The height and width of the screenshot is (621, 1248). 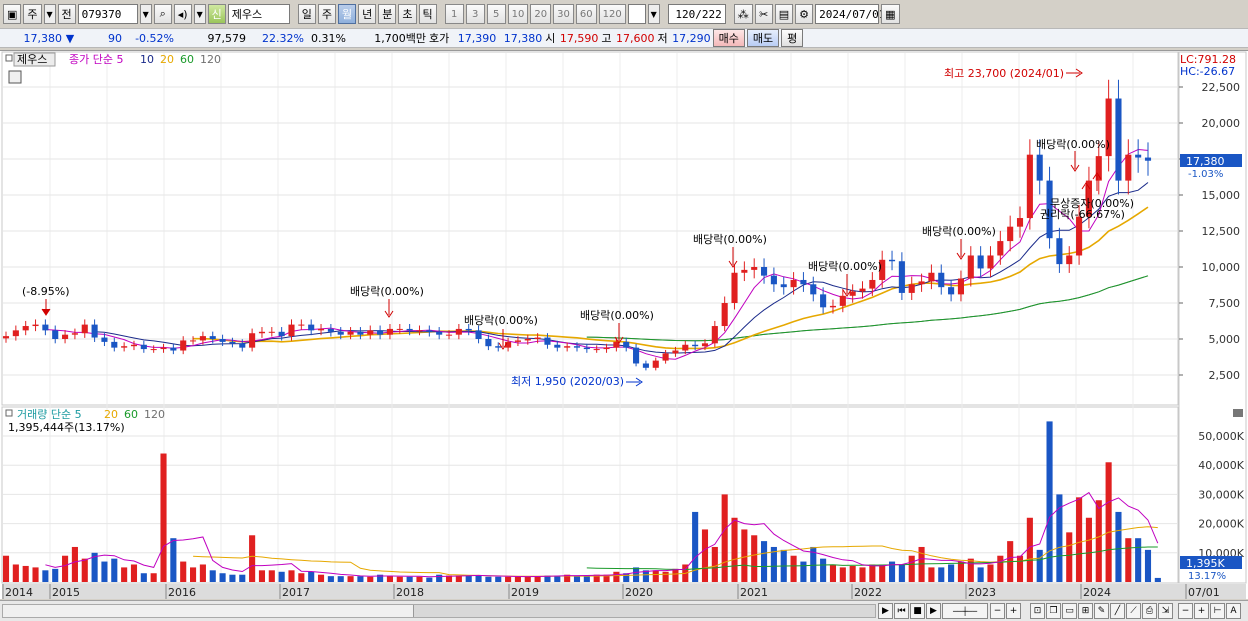 What do you see at coordinates (32, 14) in the screenshot?
I see `mode-select: 주` at bounding box center [32, 14].